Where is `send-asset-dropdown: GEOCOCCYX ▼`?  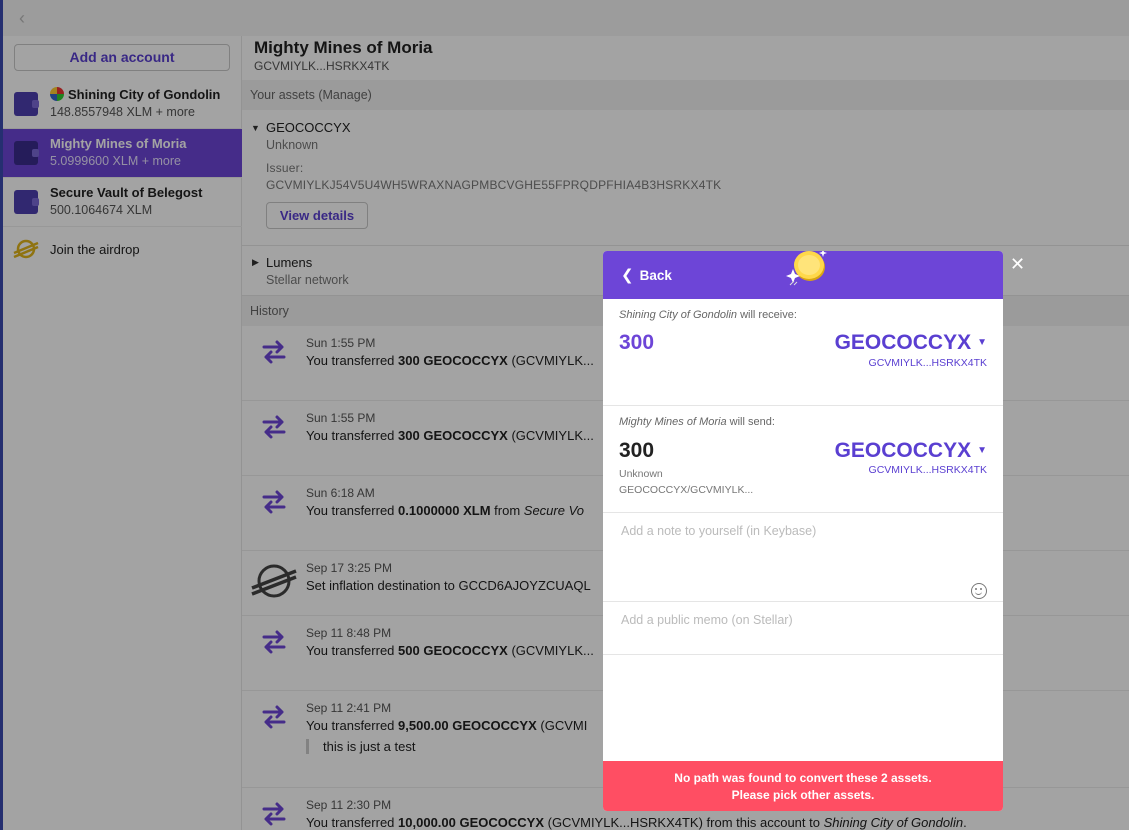
send-asset-dropdown: GEOCOCCYX ▼ is located at coordinates (911, 451).